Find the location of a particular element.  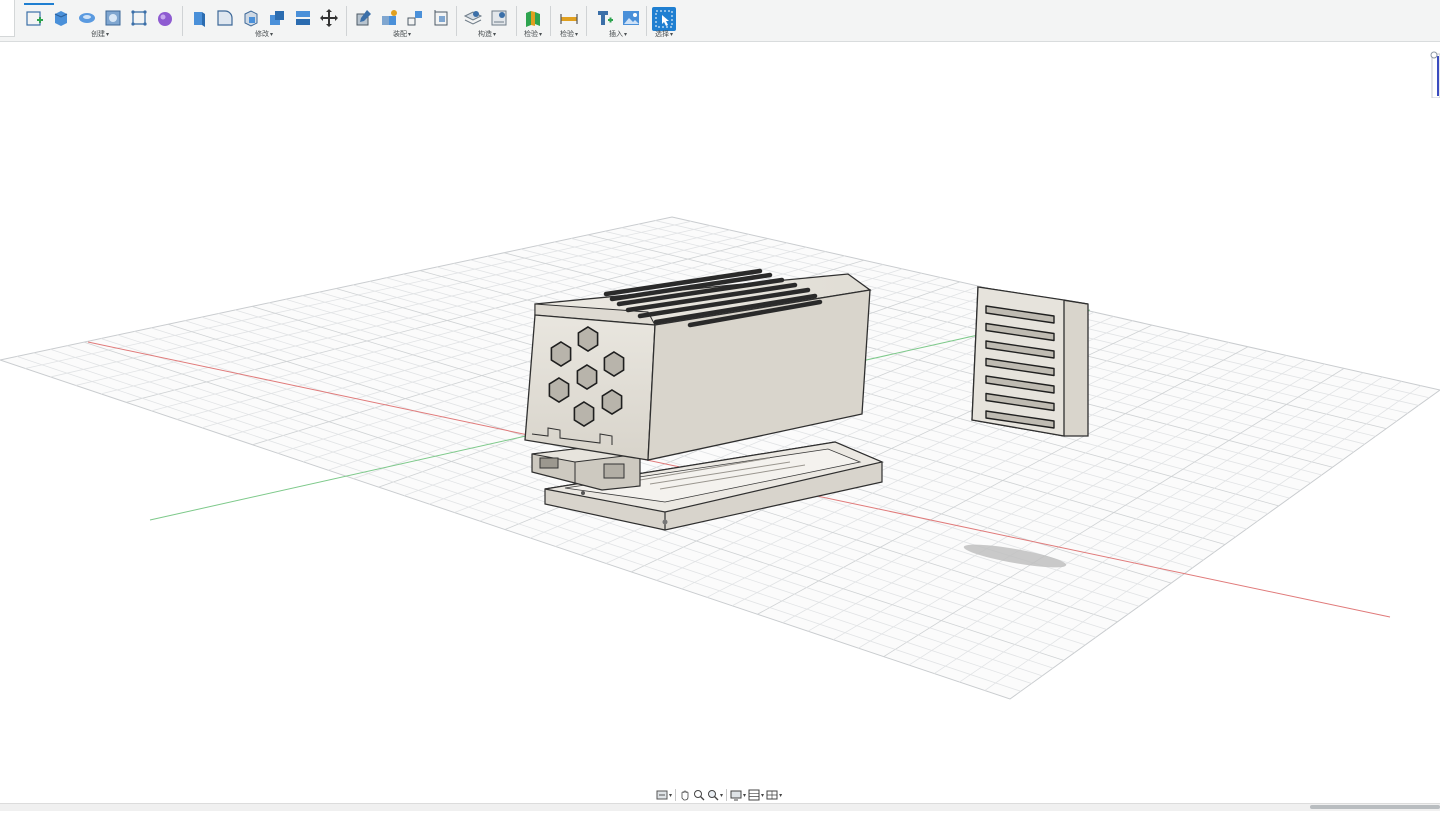

loft-icon is located at coordinates (139, 18).